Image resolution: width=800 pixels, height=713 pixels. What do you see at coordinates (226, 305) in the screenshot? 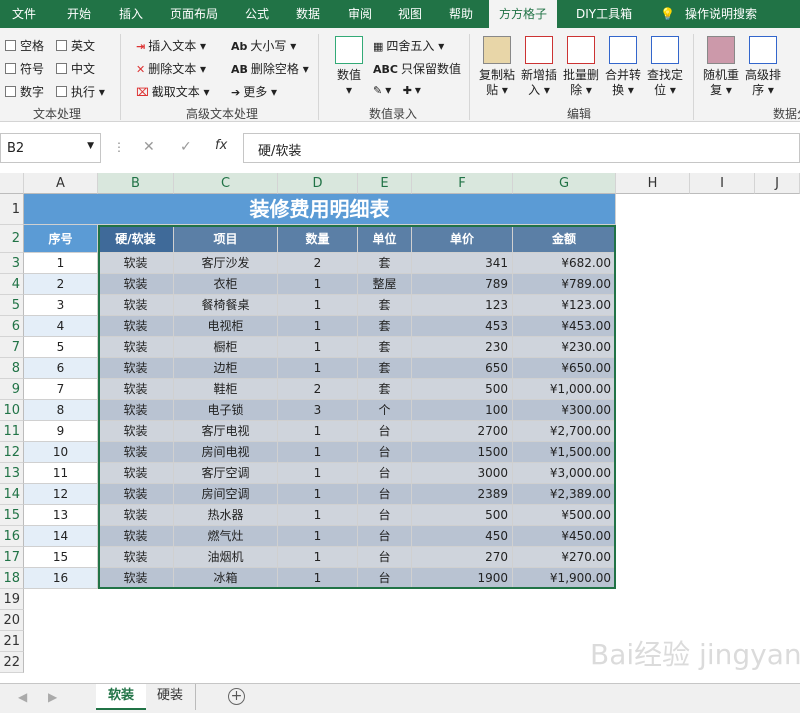
I see `table-cell: 餐椅餐桌` at bounding box center [226, 305].